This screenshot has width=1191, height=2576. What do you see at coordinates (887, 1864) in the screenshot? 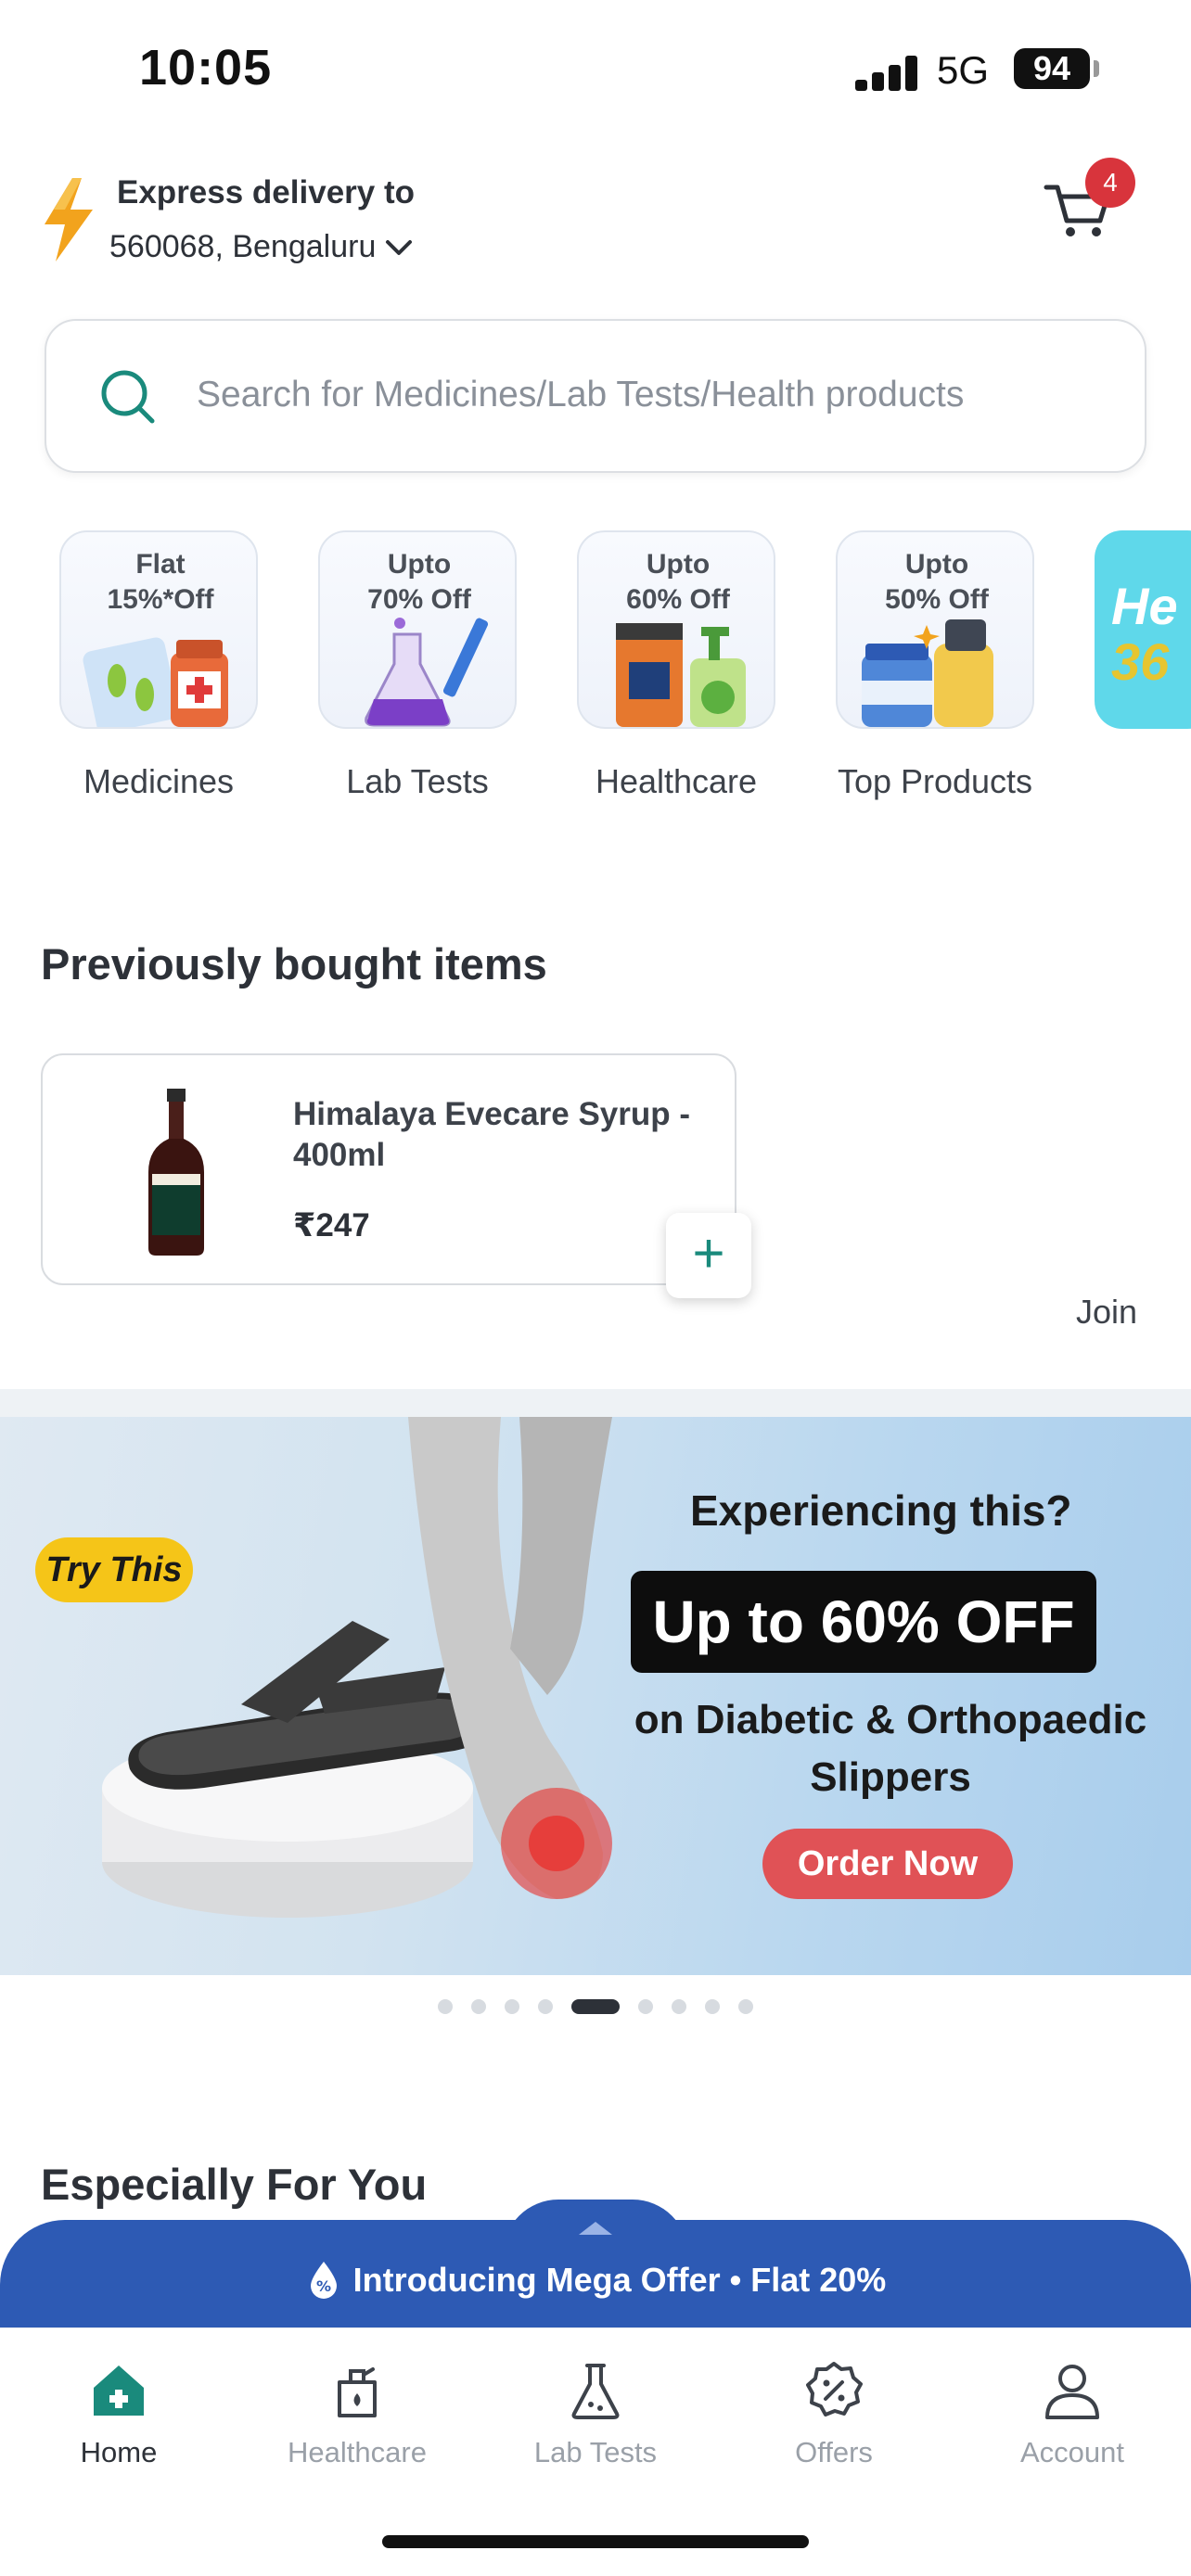
I see `order-now-button: Order Now` at bounding box center [887, 1864].